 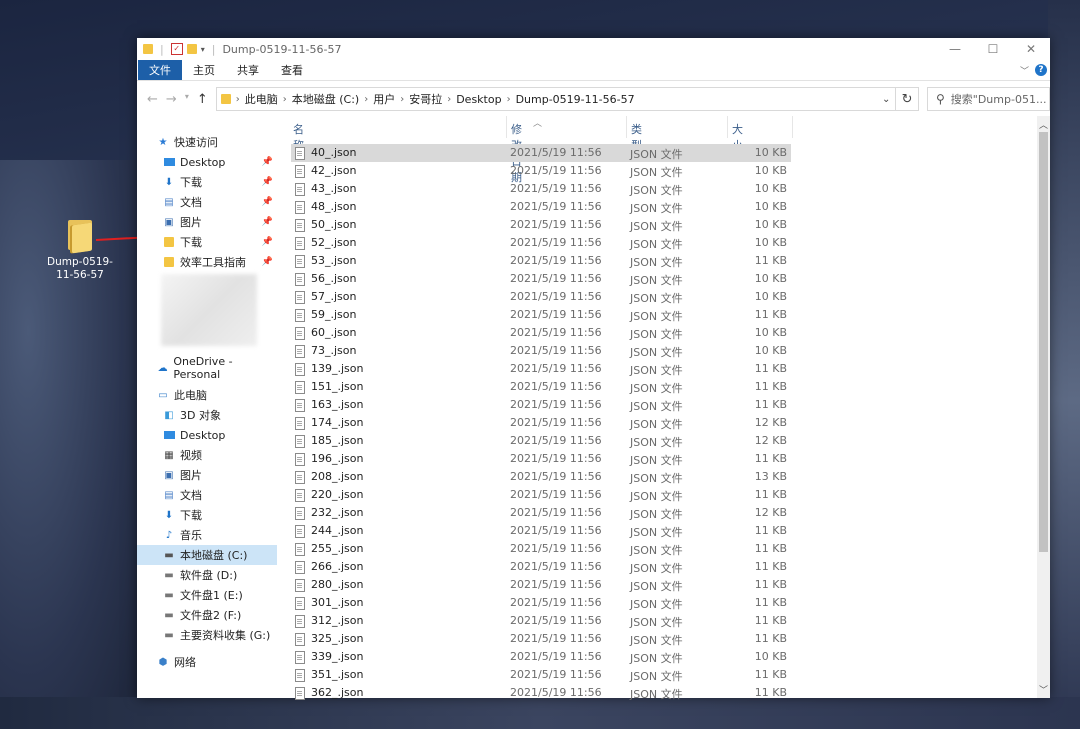 What do you see at coordinates (220, 415) in the screenshot?
I see `nav-3d-objects: ◧ 3D 对象` at bounding box center [220, 415].